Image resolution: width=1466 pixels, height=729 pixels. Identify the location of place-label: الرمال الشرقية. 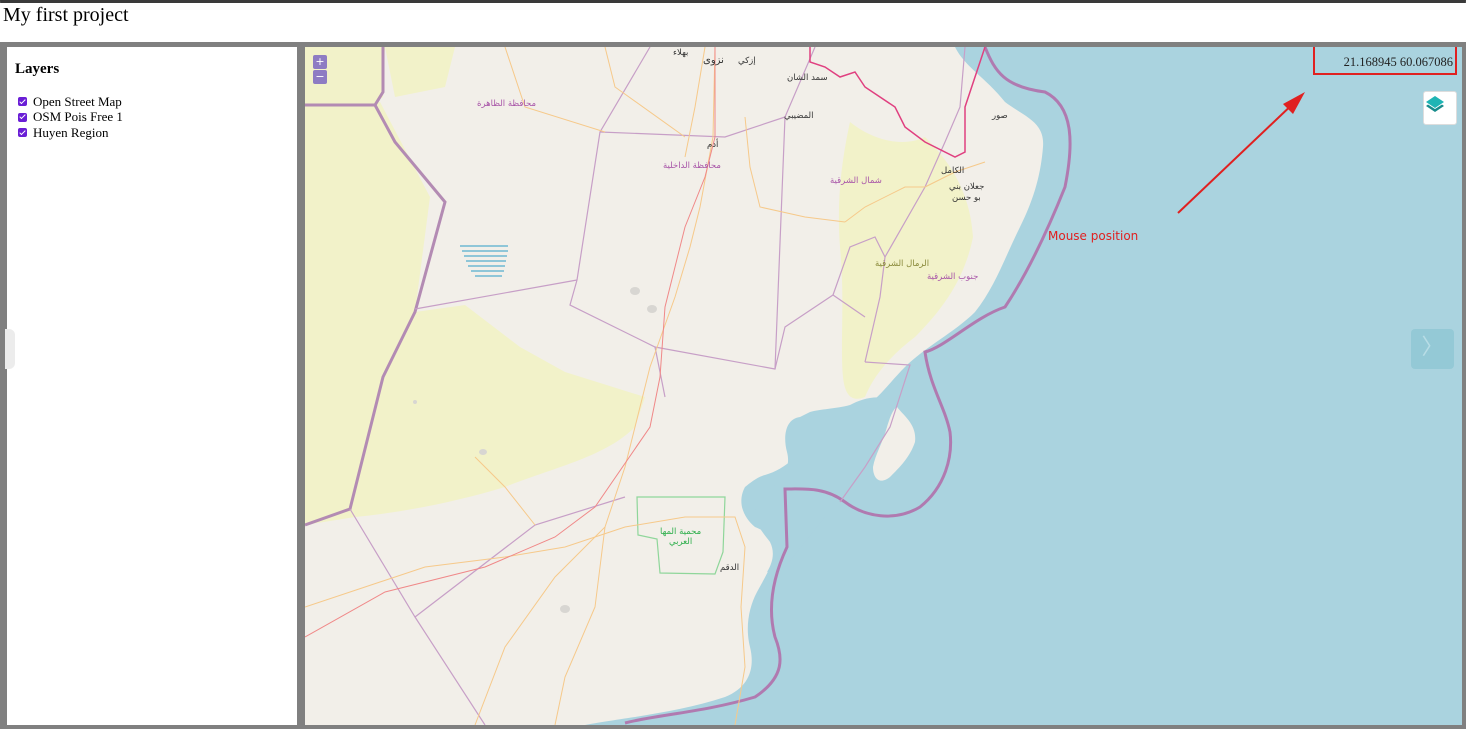
(902, 264).